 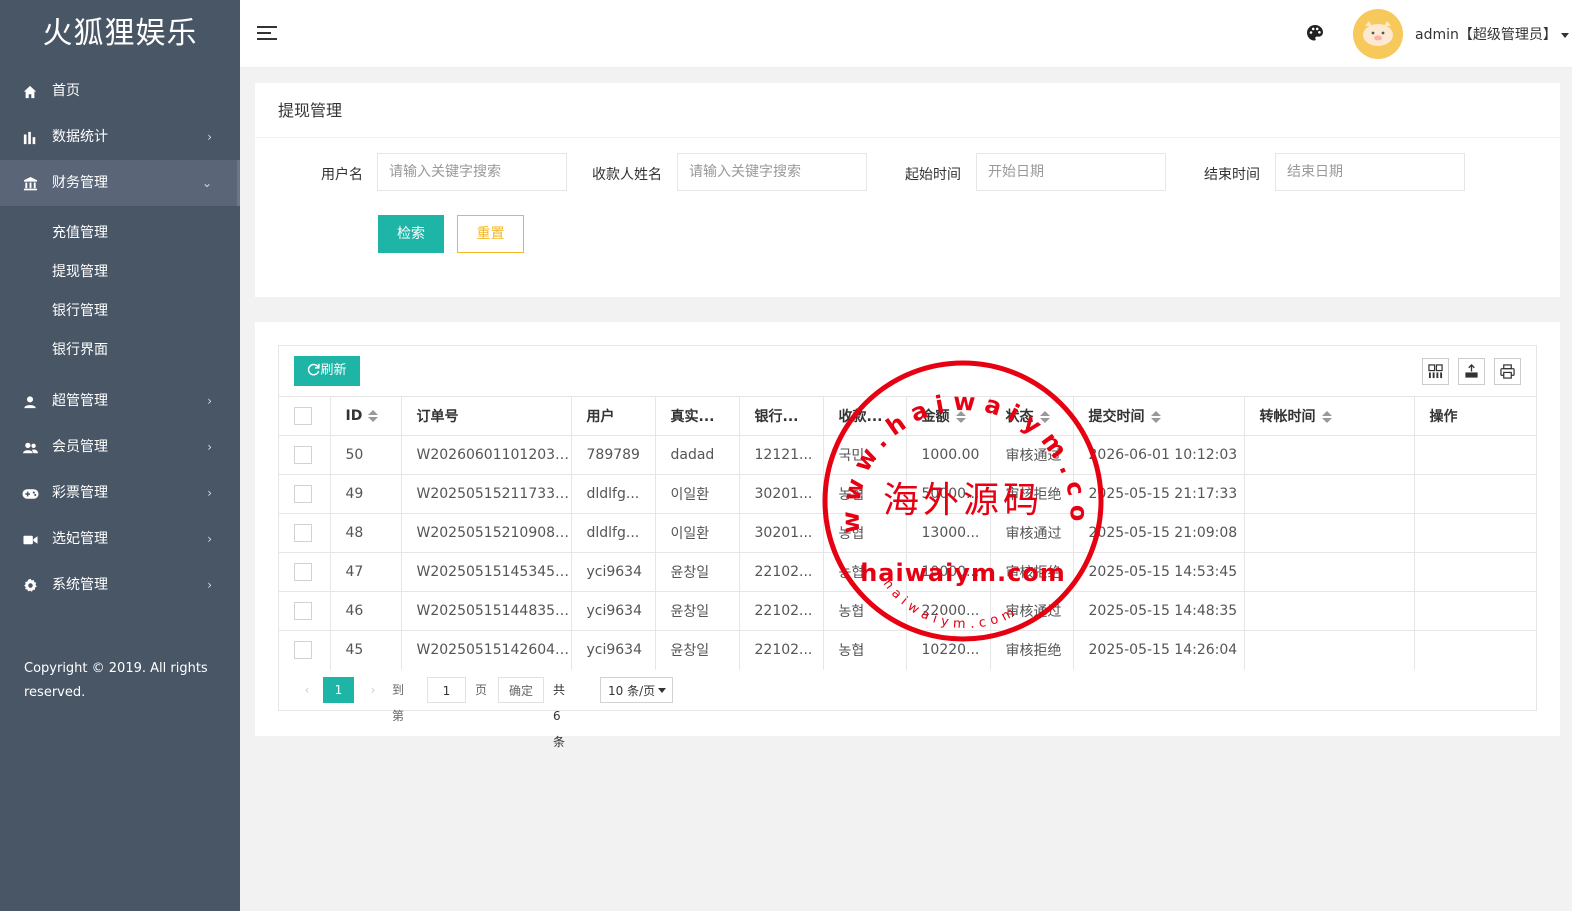 I want to click on total-count: 共 6 条, so click(x=559, y=716).